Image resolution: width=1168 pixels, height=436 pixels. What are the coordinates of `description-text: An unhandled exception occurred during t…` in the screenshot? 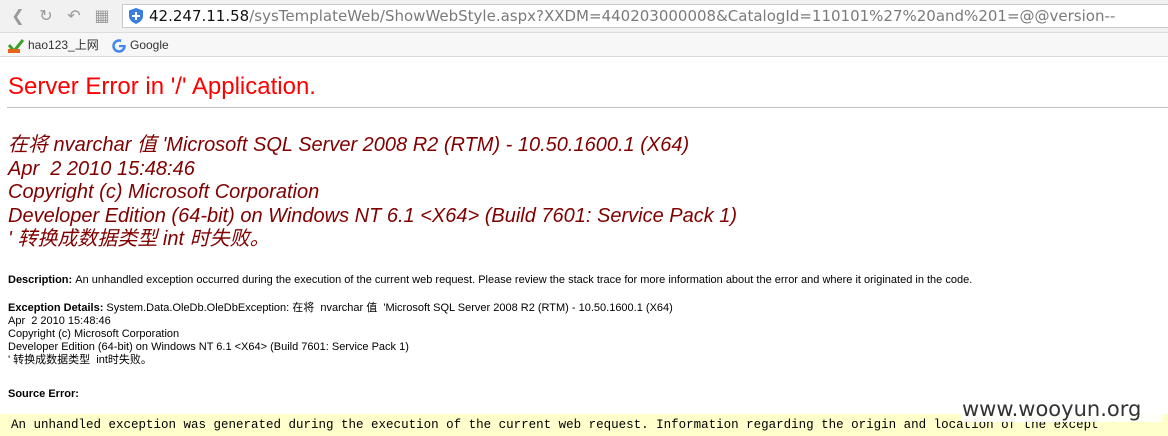 It's located at (524, 280).